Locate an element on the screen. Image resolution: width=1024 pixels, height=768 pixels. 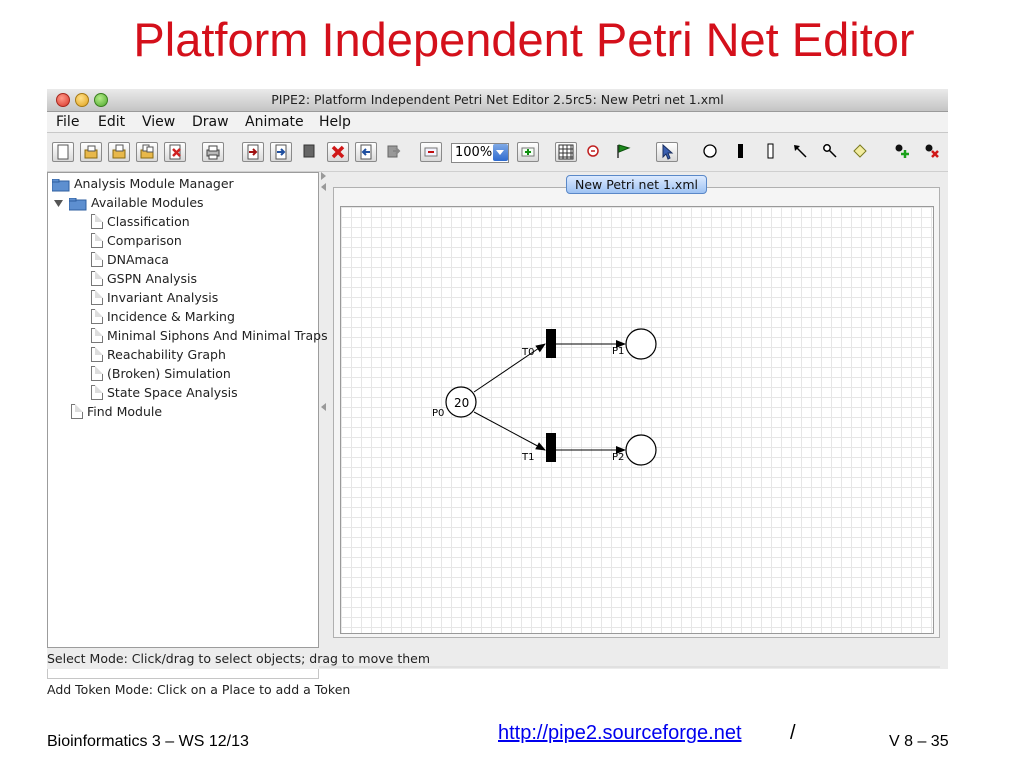
expand-triangle-icon is located at coordinates (58, 202).